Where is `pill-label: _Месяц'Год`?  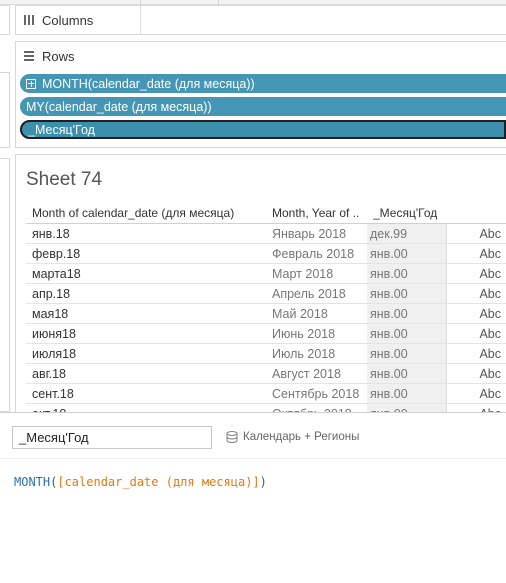 pill-label: _Месяц'Год is located at coordinates (61, 129).